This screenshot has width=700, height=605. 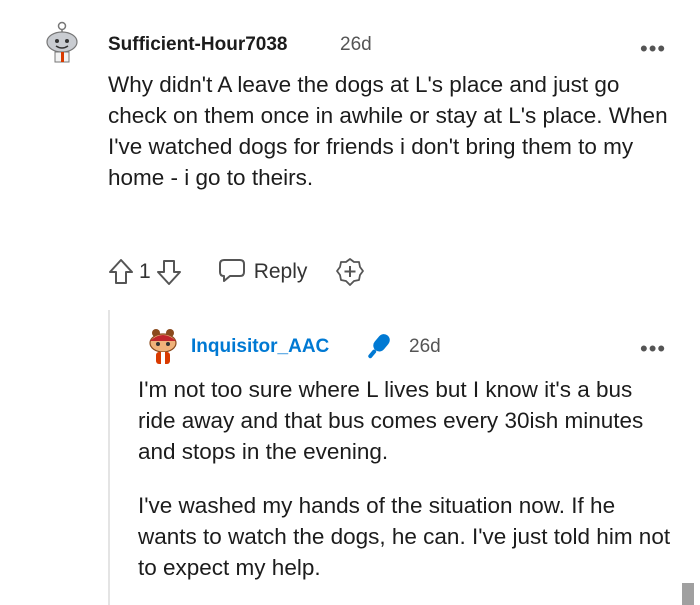 What do you see at coordinates (145, 271) in the screenshot?
I see `vote-count: 1` at bounding box center [145, 271].